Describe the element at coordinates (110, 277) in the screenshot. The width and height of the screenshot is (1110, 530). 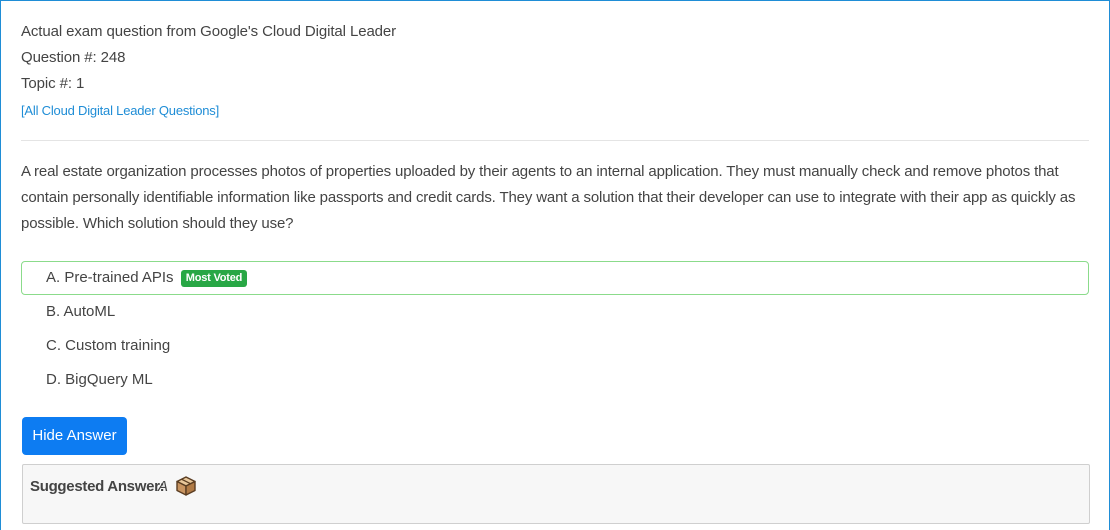
I see `choice-label: A. Pre-trained APIs` at that location.